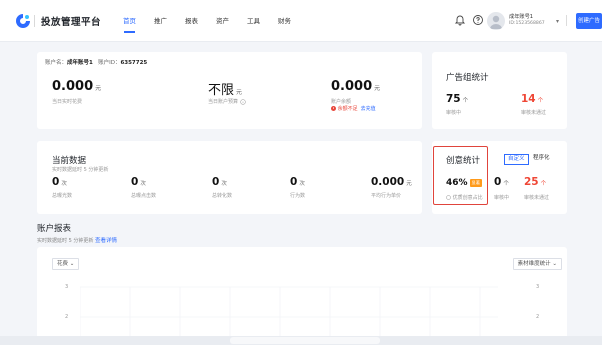 The height and width of the screenshot is (345, 602). What do you see at coordinates (516, 159) in the screenshot?
I see `custom-tab: 自定义` at bounding box center [516, 159].